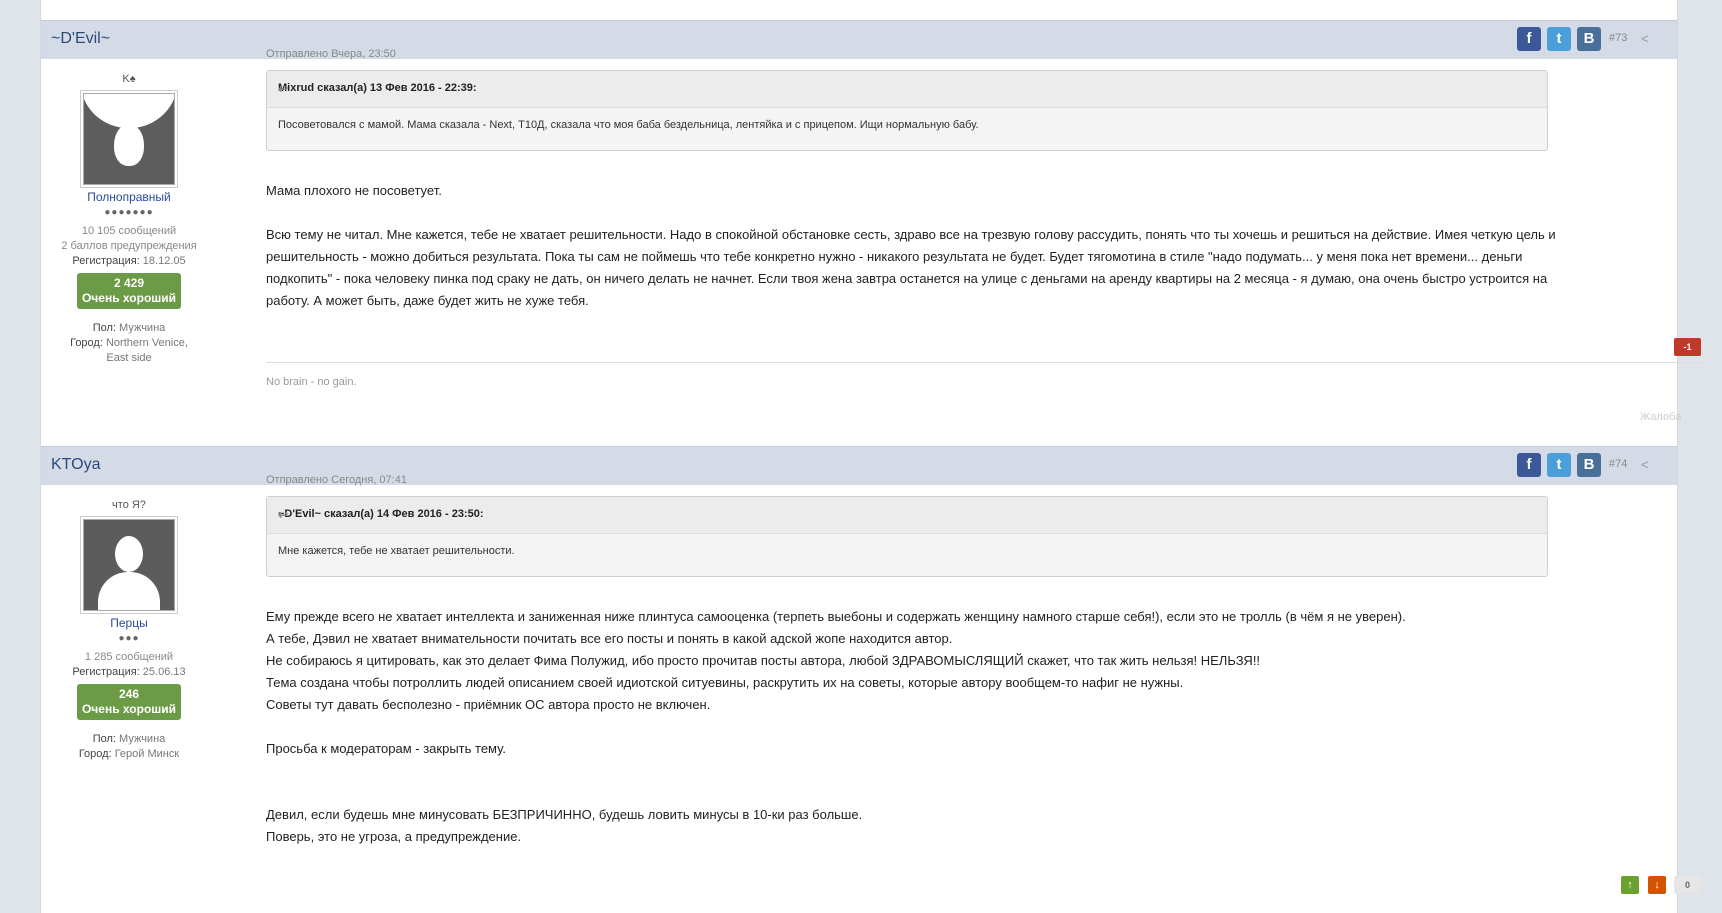 The height and width of the screenshot is (913, 1722). I want to click on signature: No brain - no gain., so click(311, 382).